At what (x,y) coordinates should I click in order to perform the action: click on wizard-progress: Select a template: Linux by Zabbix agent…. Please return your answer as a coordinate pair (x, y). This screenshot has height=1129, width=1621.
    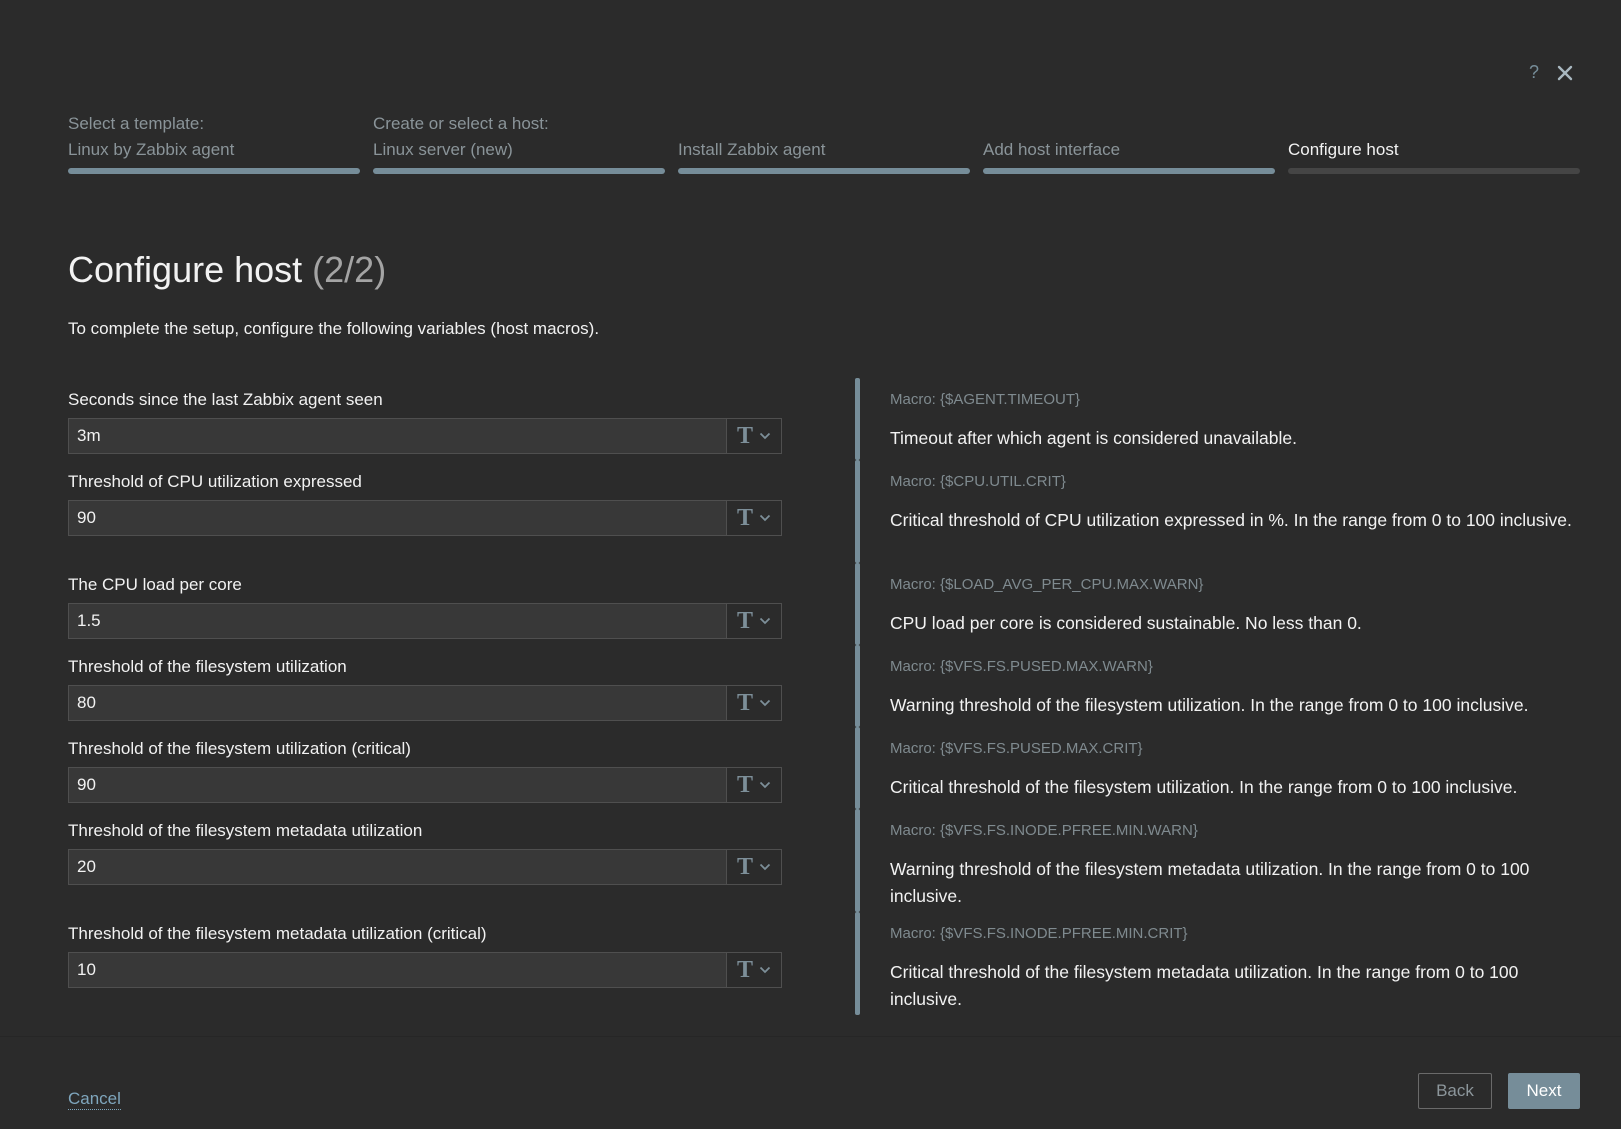
    Looking at the image, I should click on (824, 143).